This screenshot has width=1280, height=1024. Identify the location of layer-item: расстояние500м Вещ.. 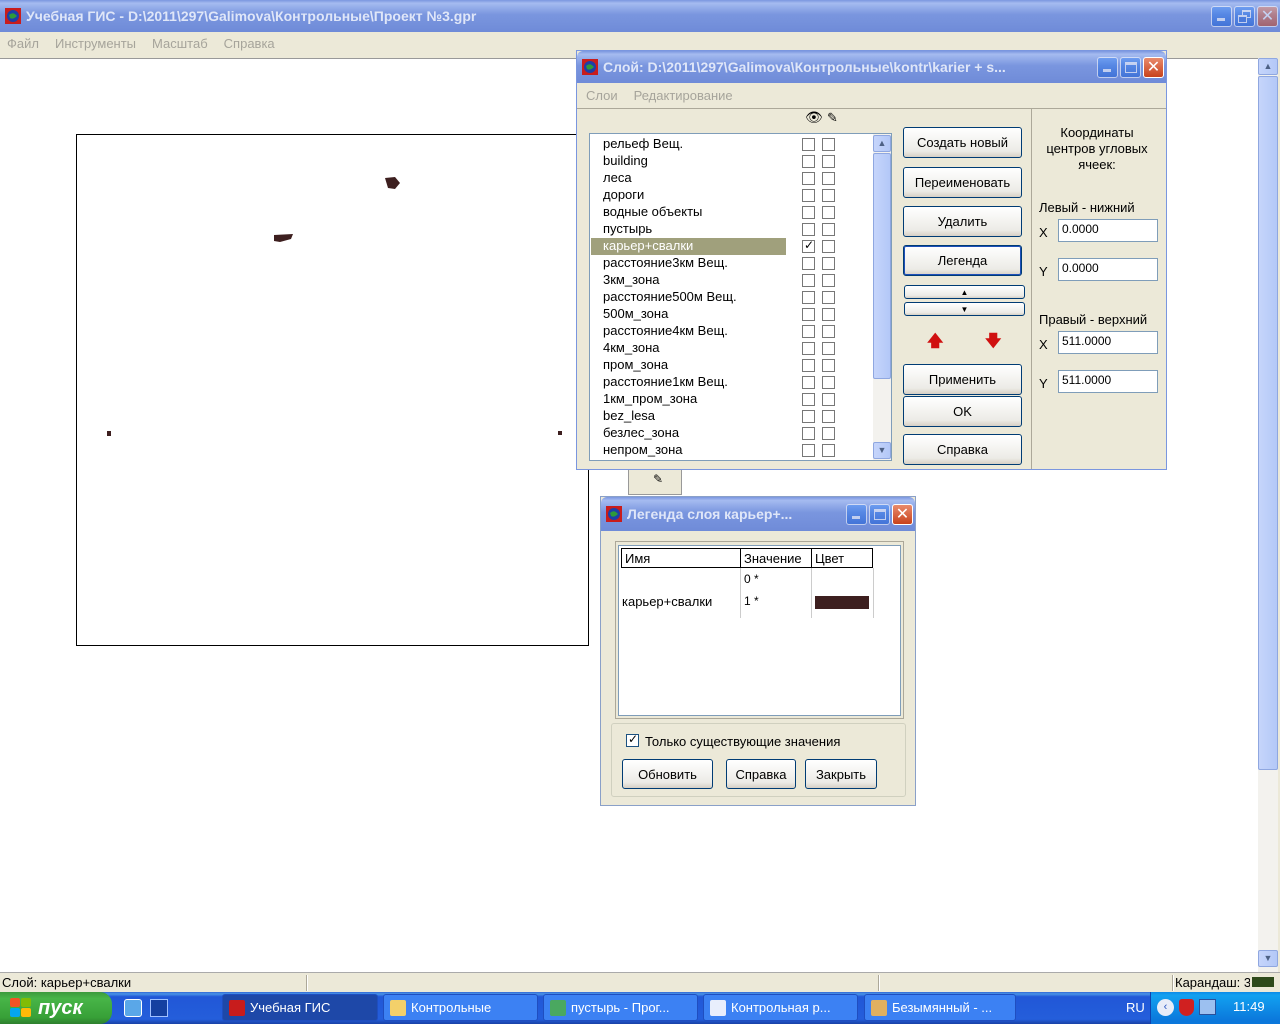
(731, 297).